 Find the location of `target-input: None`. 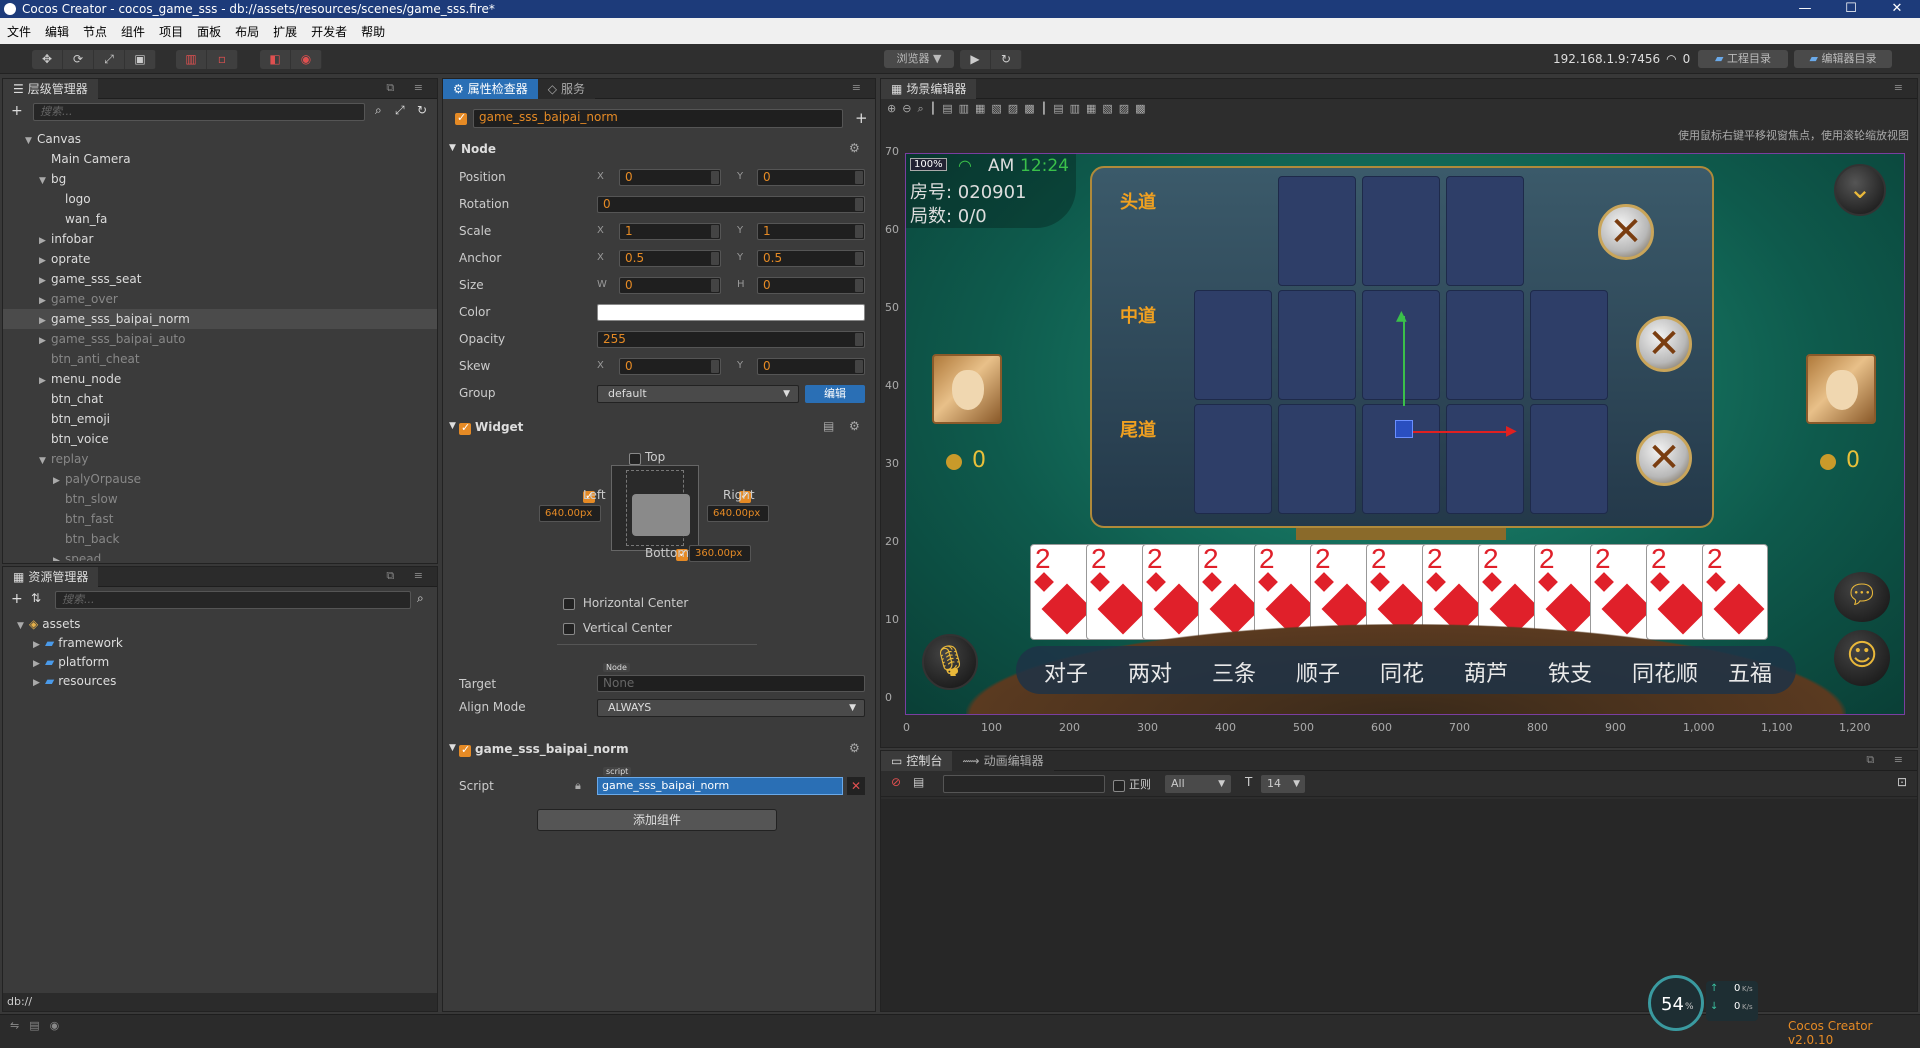

target-input: None is located at coordinates (731, 683).